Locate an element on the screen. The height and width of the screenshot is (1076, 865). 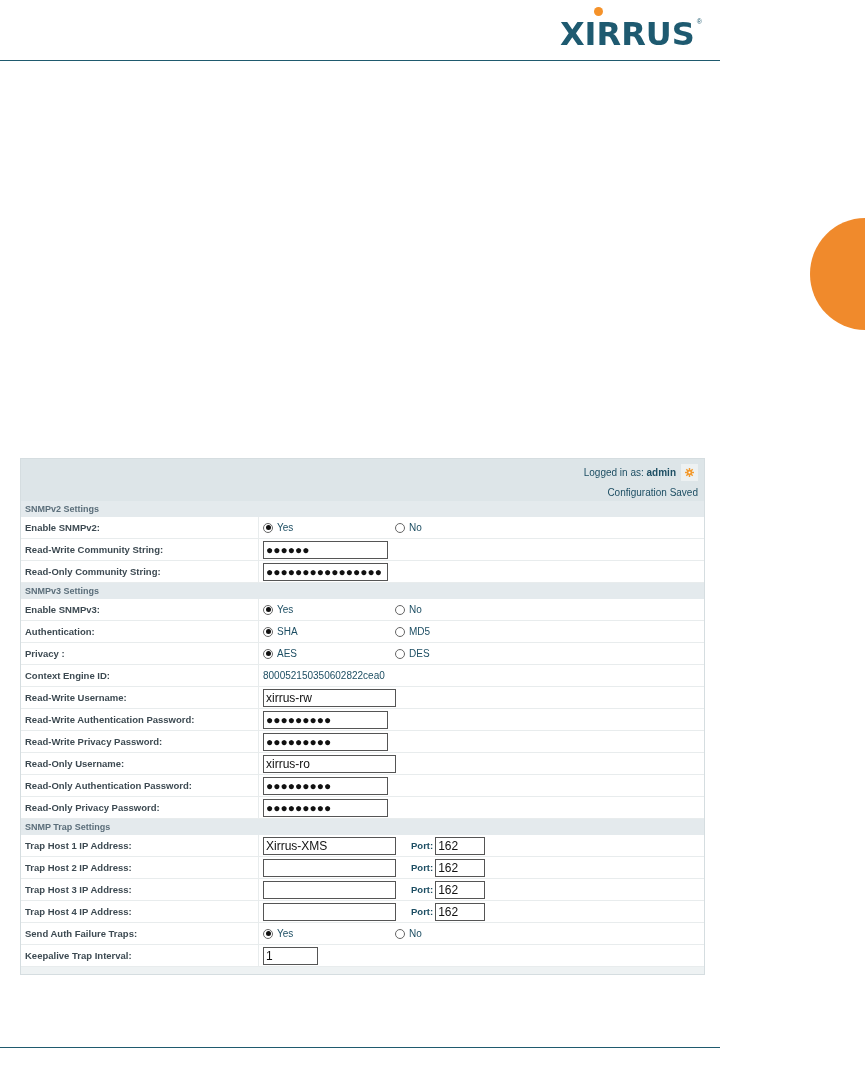
field-label: Read-Write Privacy Password: is located at coordinates (140, 741).